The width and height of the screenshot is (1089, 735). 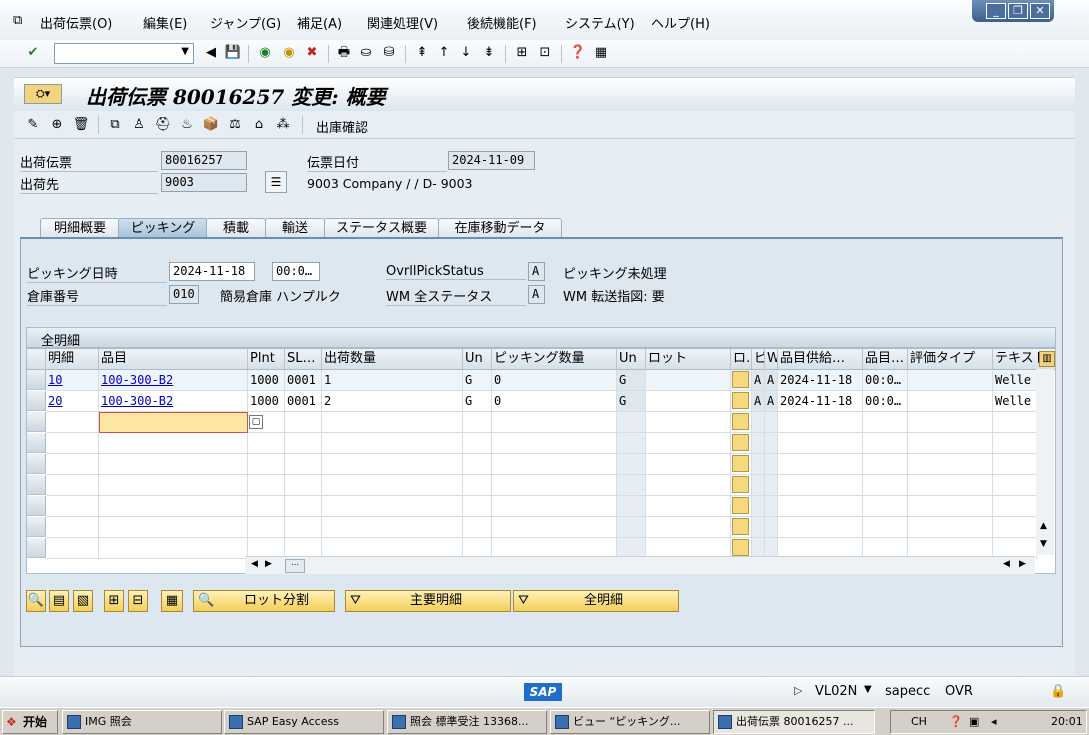 What do you see at coordinates (115, 125) in the screenshot?
I see `copy-icon: ⧉` at bounding box center [115, 125].